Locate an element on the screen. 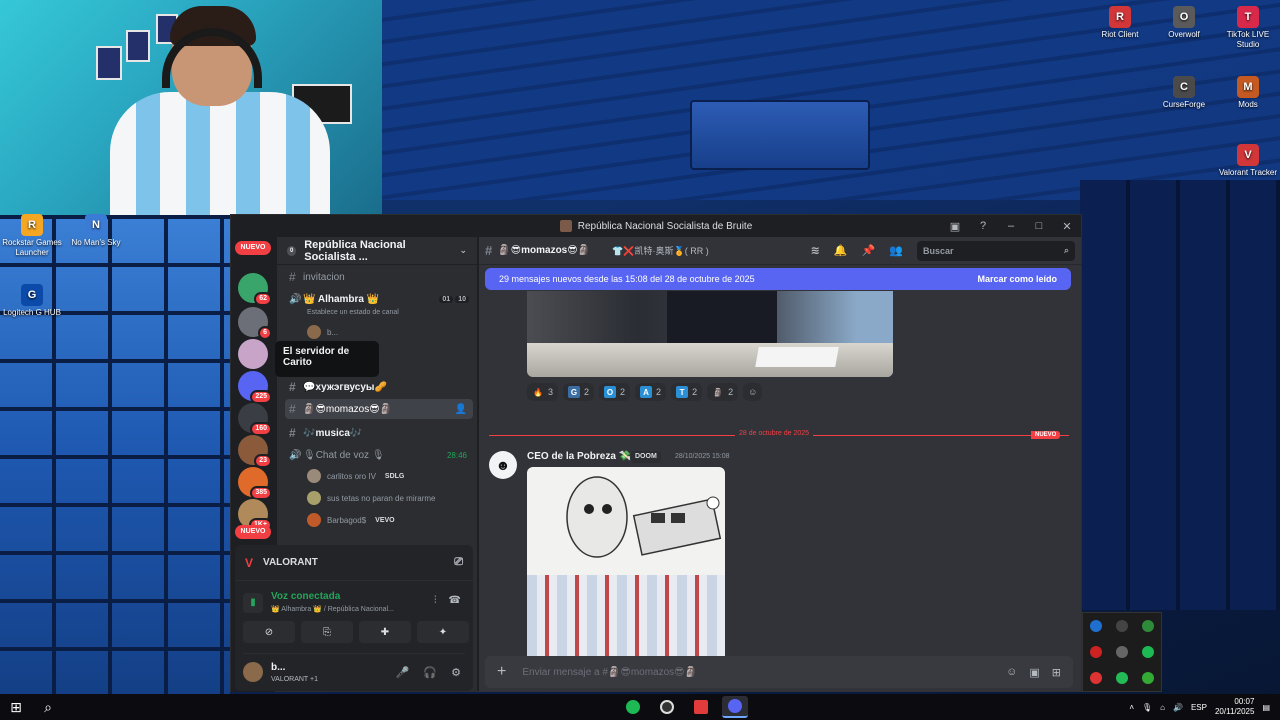 Image resolution: width=1280 pixels, height=720 pixels. signal-icon: ▮ is located at coordinates (253, 603).